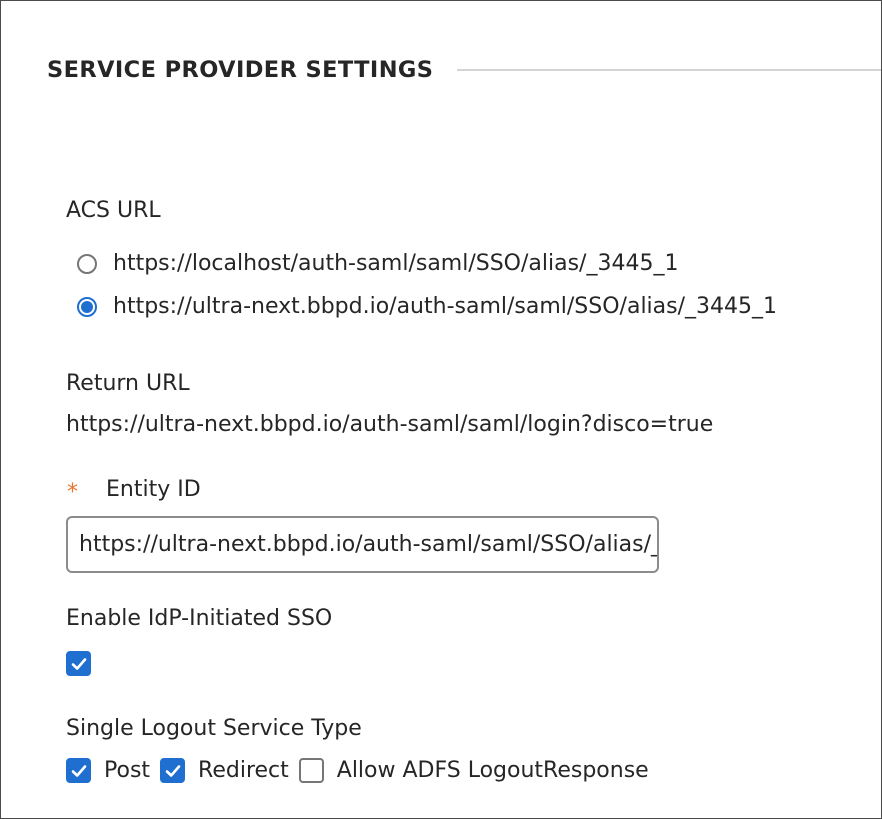  I want to click on slo-adfs-label: Allow ADFS LogoutResponse, so click(492, 770).